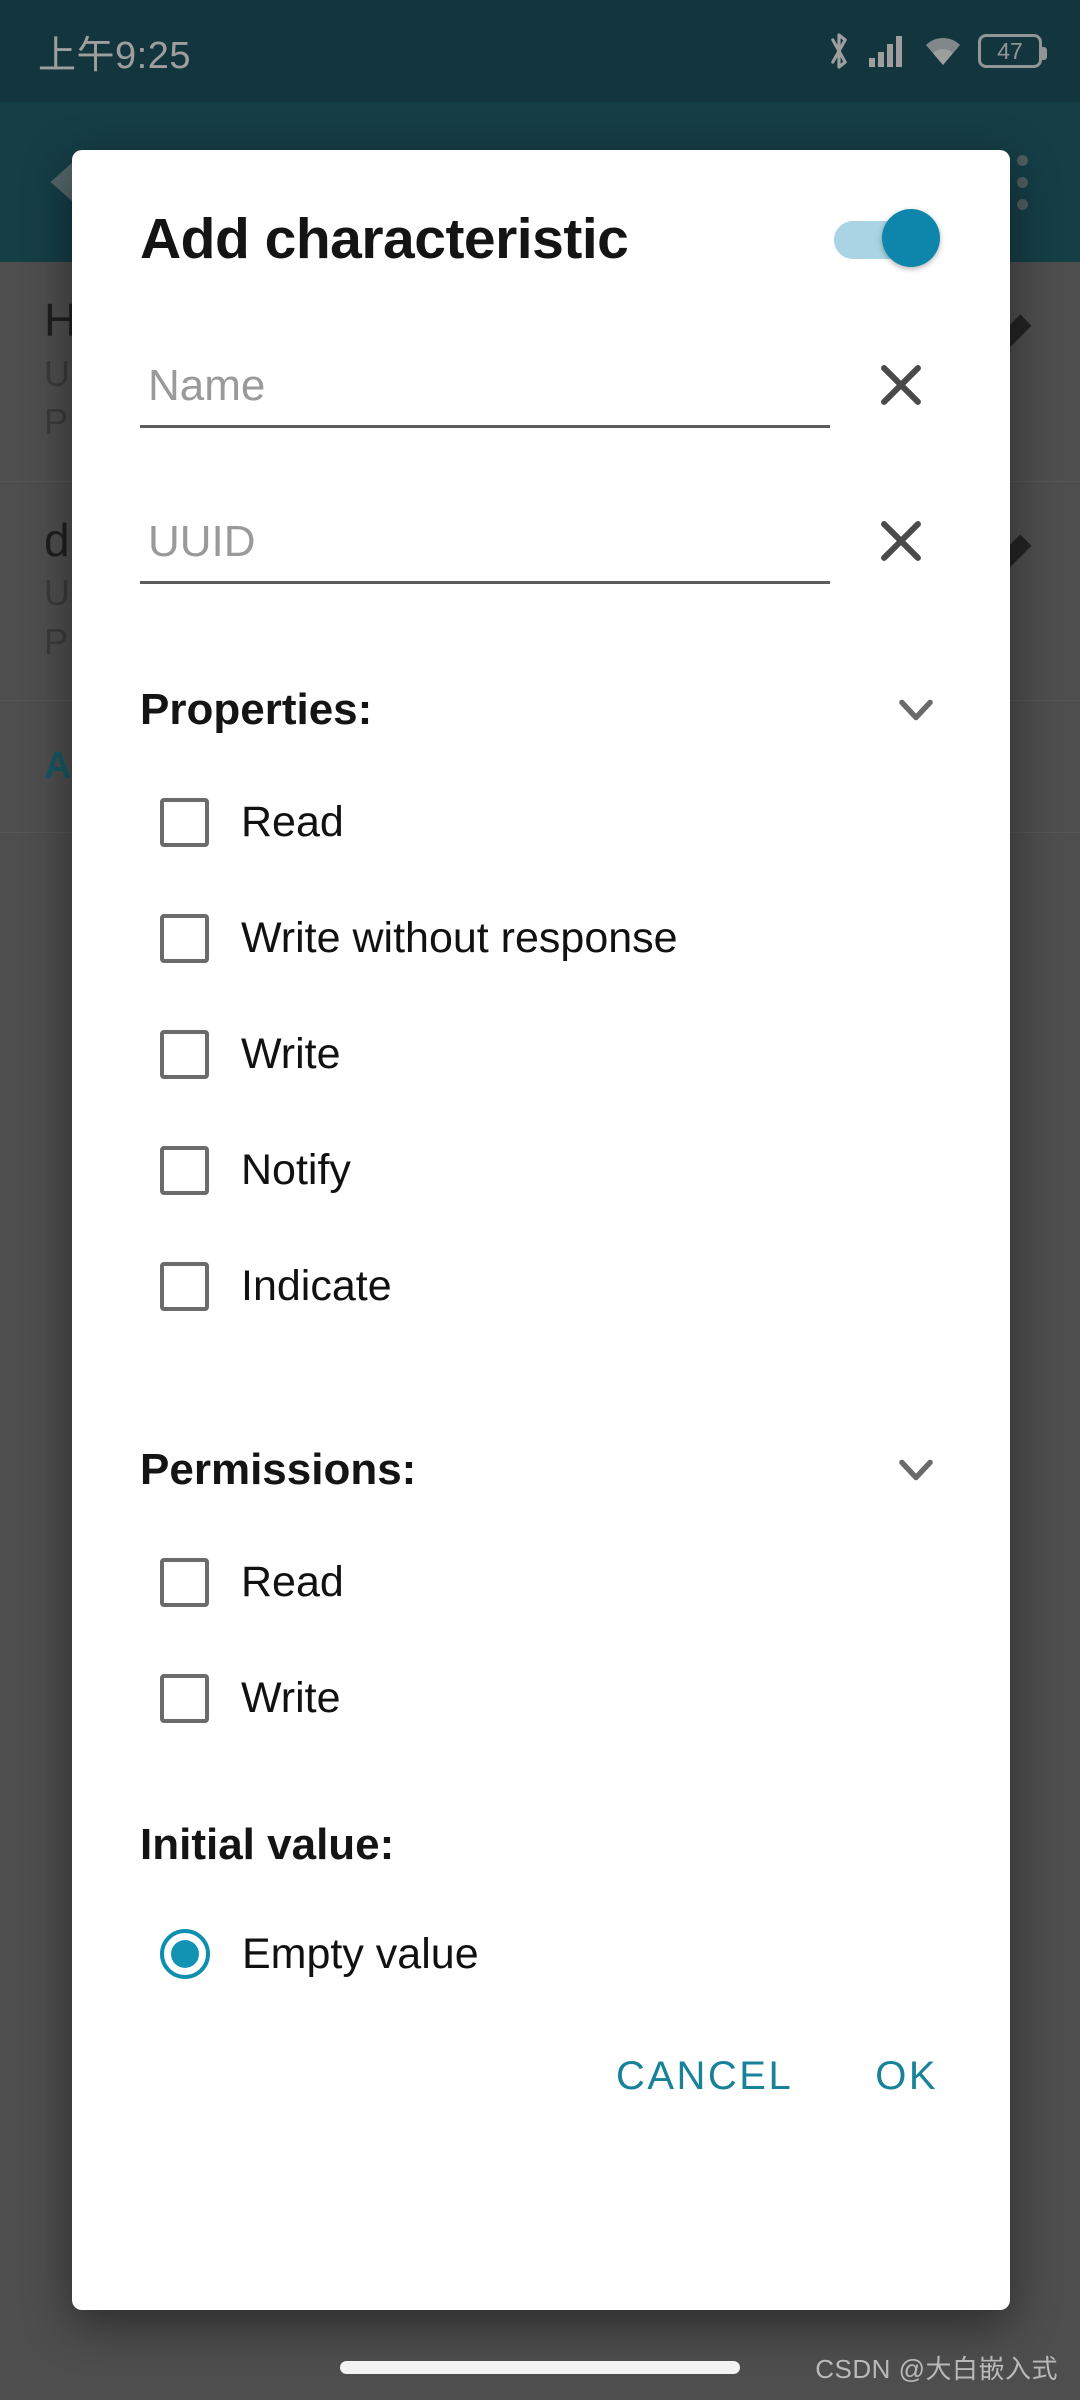 This screenshot has width=1080, height=2400. Describe the element at coordinates (360, 1953) in the screenshot. I see `radio-label: Empty value` at that location.